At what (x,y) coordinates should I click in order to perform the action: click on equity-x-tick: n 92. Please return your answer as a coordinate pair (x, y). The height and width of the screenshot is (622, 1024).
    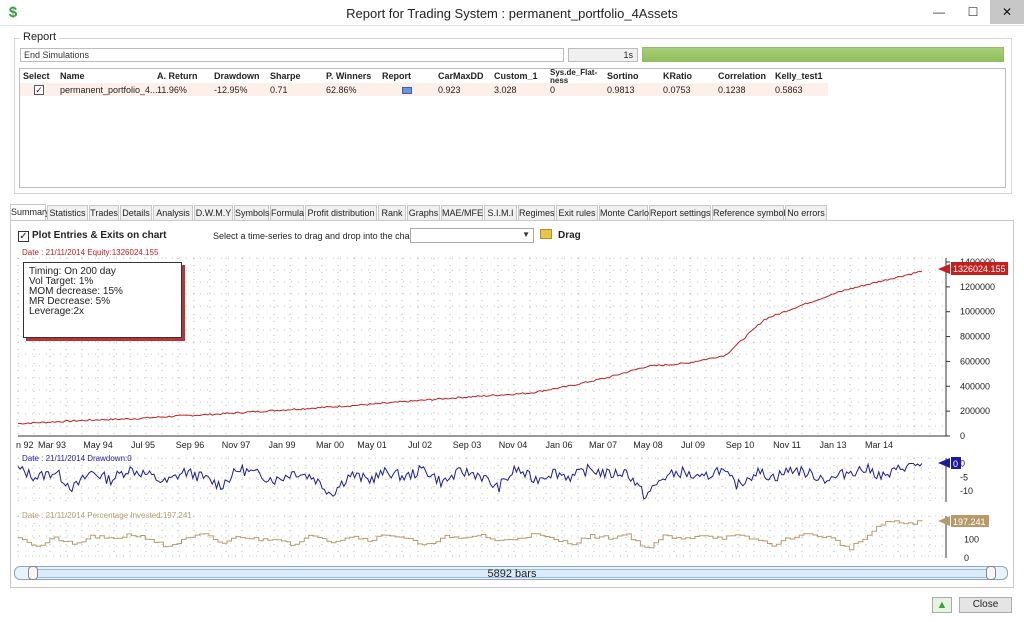
    Looking at the image, I should click on (25, 445).